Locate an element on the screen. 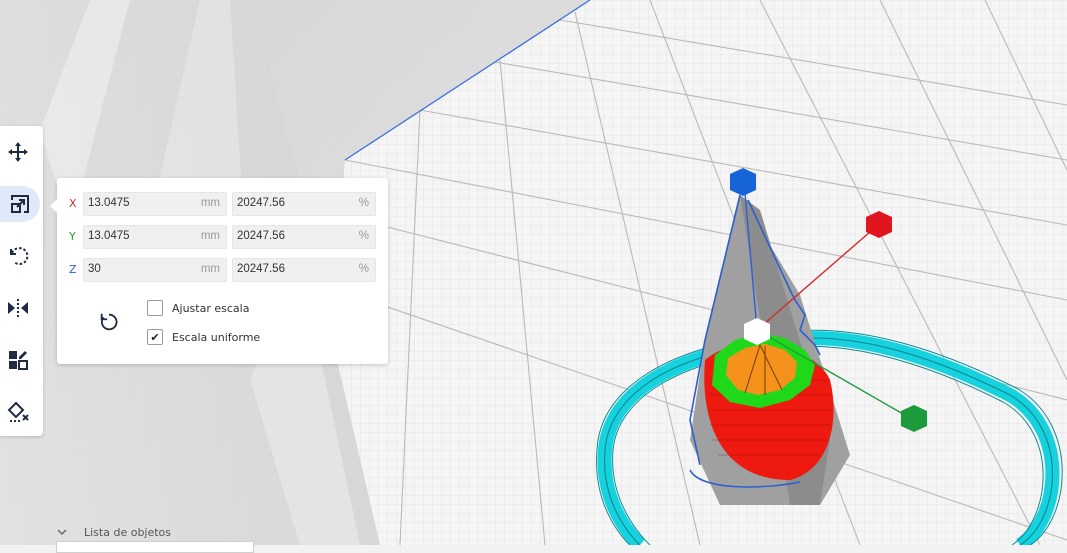  uniform-scaling-box: ✔ is located at coordinates (155, 337).